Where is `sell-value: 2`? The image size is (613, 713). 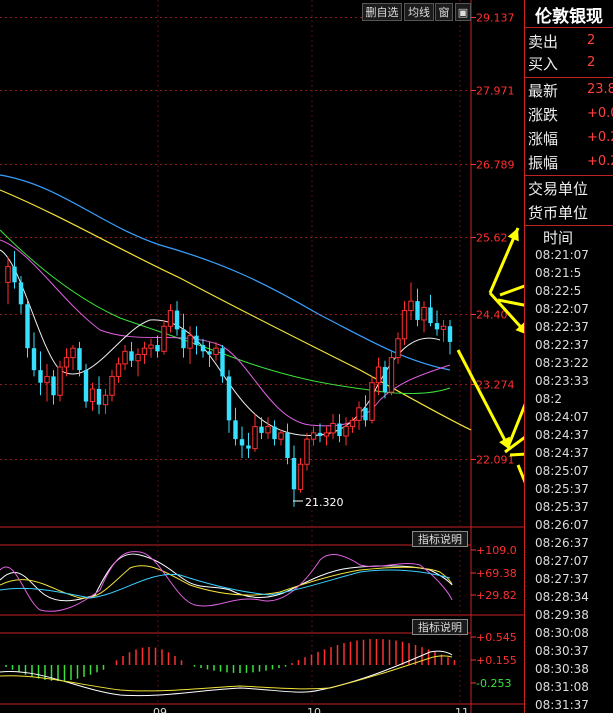
sell-value: 2 is located at coordinates (591, 40).